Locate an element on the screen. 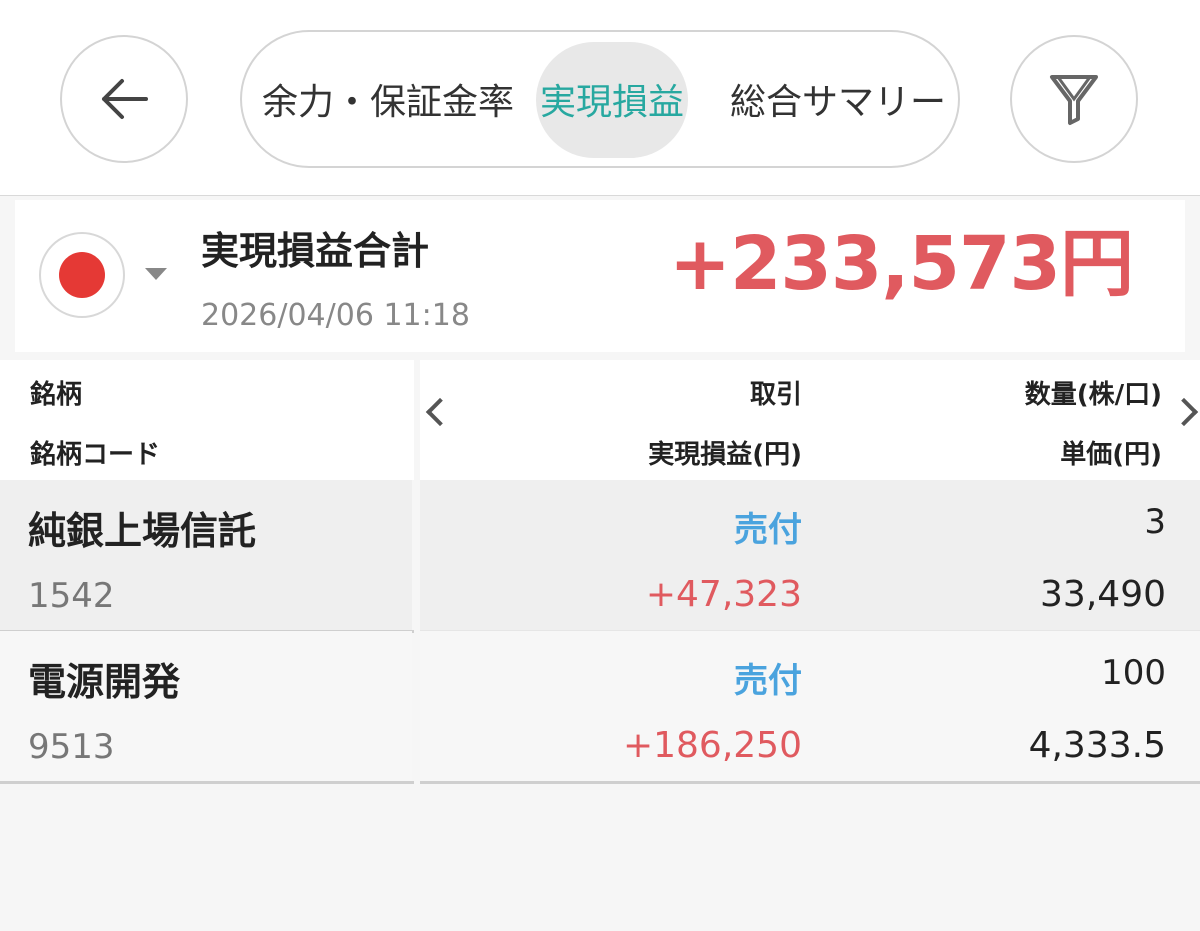 This screenshot has width=1200, height=931. japan-flag-icon is located at coordinates (82, 275).